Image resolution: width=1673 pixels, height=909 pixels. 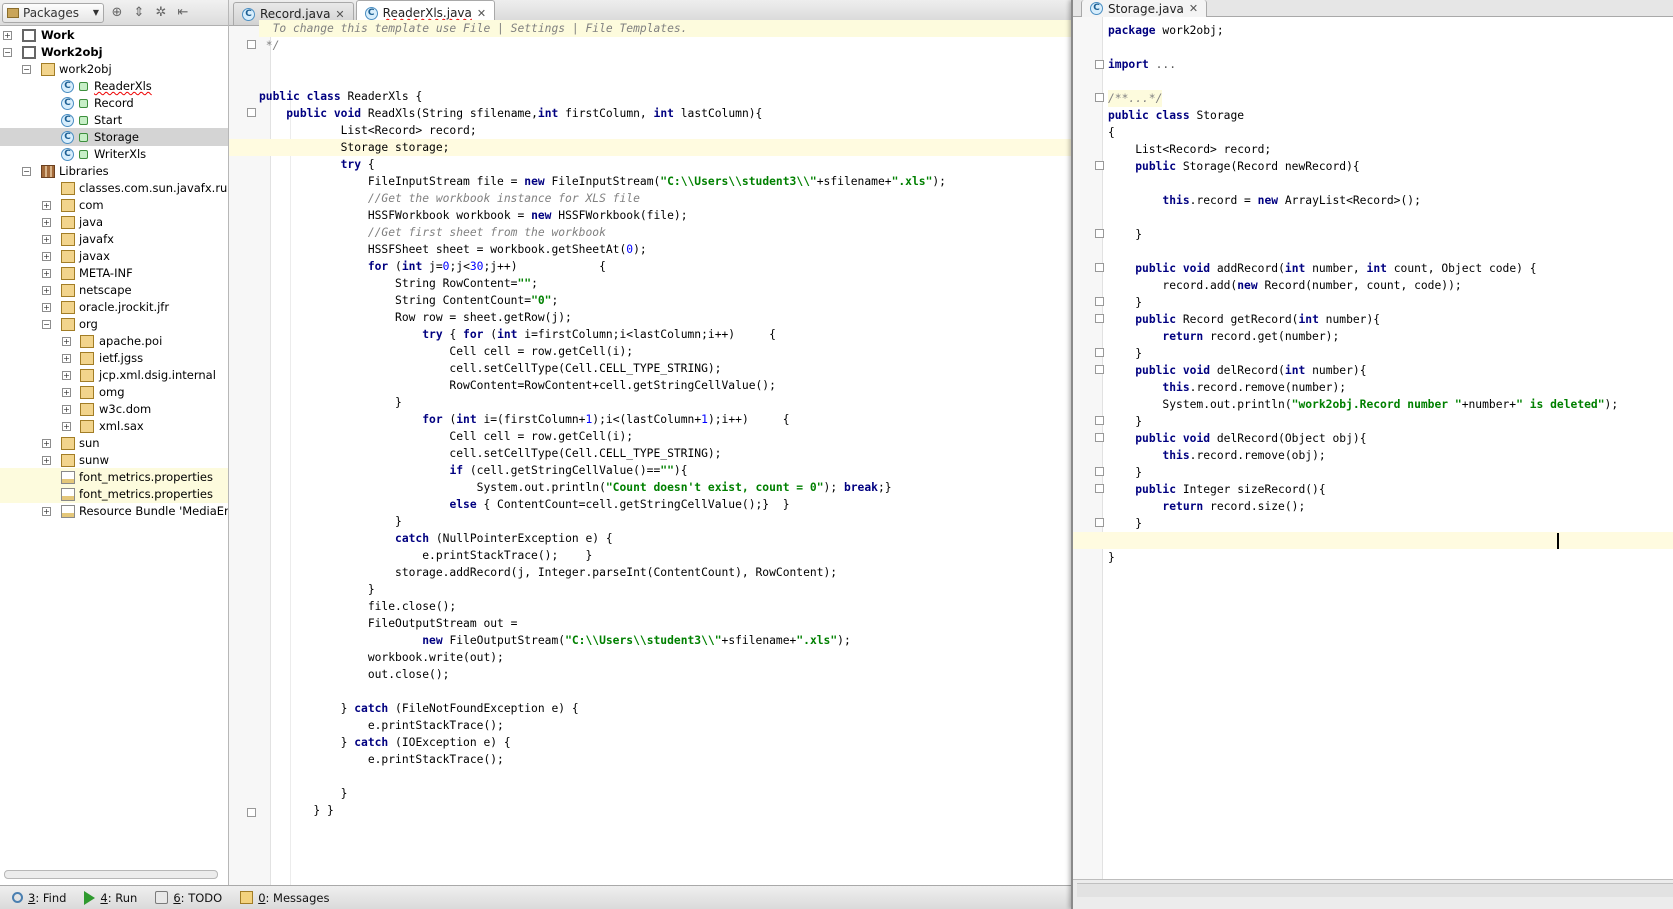 What do you see at coordinates (90, 897) in the screenshot?
I see `run-icon` at bounding box center [90, 897].